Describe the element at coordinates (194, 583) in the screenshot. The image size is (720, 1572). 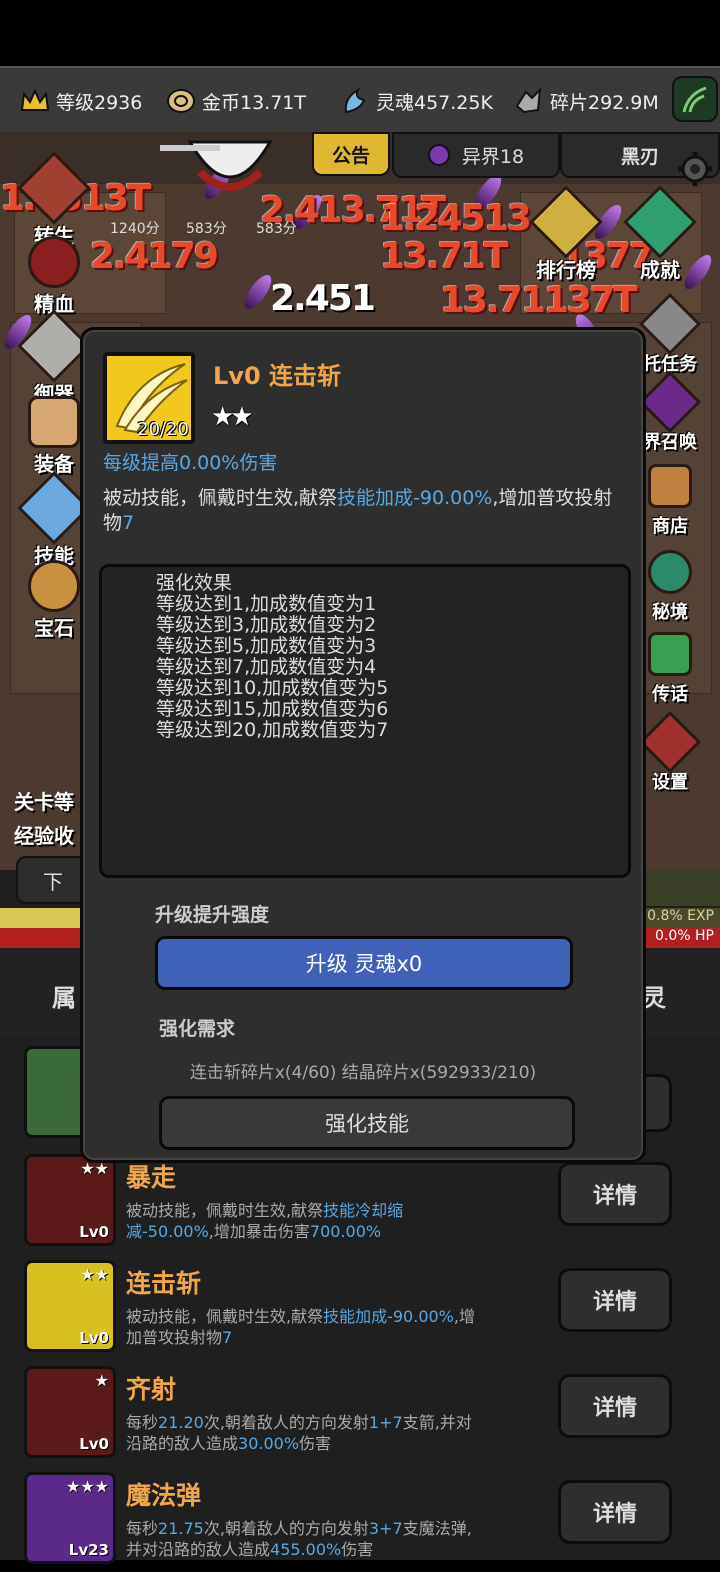
I see `effects-title: 强化效果` at that location.